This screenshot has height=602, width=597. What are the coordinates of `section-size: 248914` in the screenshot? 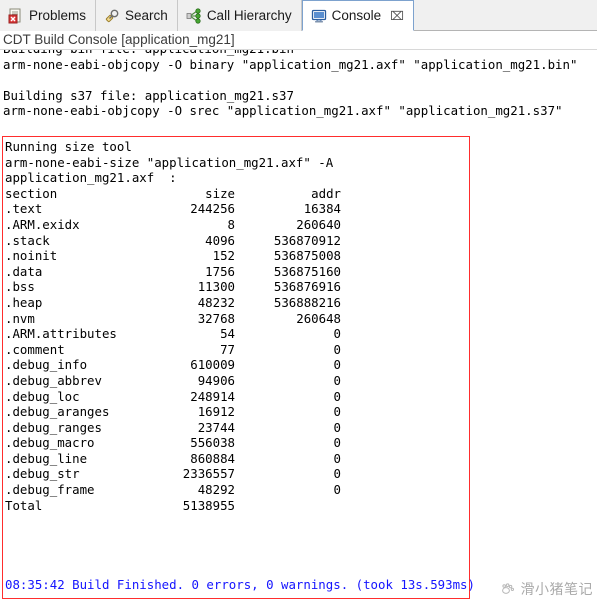 It's located at (212, 396).